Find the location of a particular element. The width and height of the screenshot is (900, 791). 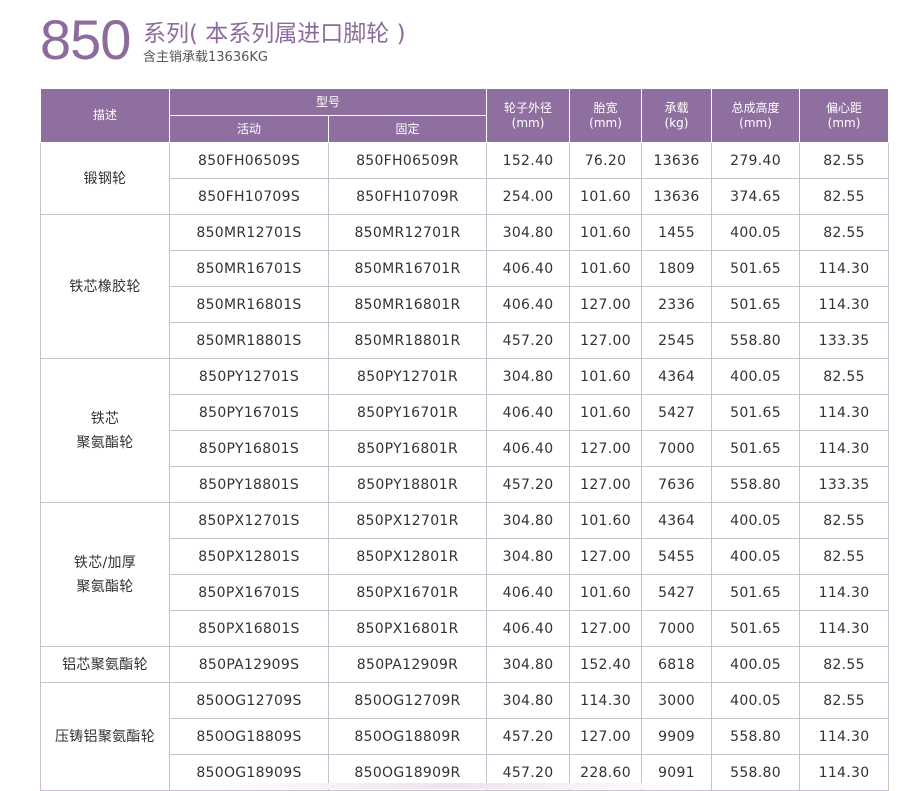

swivel-model-cell: 850MR16701S is located at coordinates (249, 268).